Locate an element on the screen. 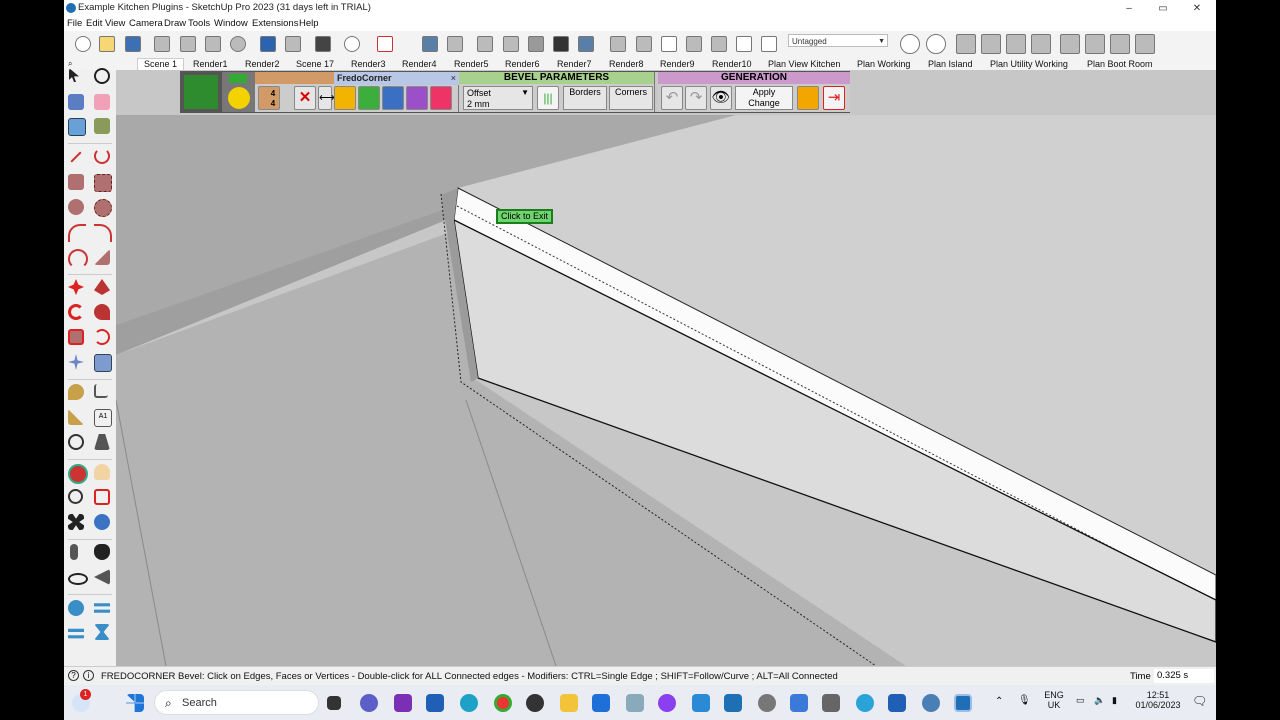 This screenshot has height=720, width=1280. textured-style-icon is located at coordinates (586, 44).